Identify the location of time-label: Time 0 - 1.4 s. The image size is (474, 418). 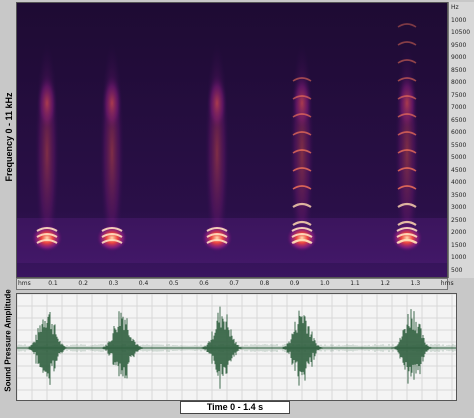
(235, 407).